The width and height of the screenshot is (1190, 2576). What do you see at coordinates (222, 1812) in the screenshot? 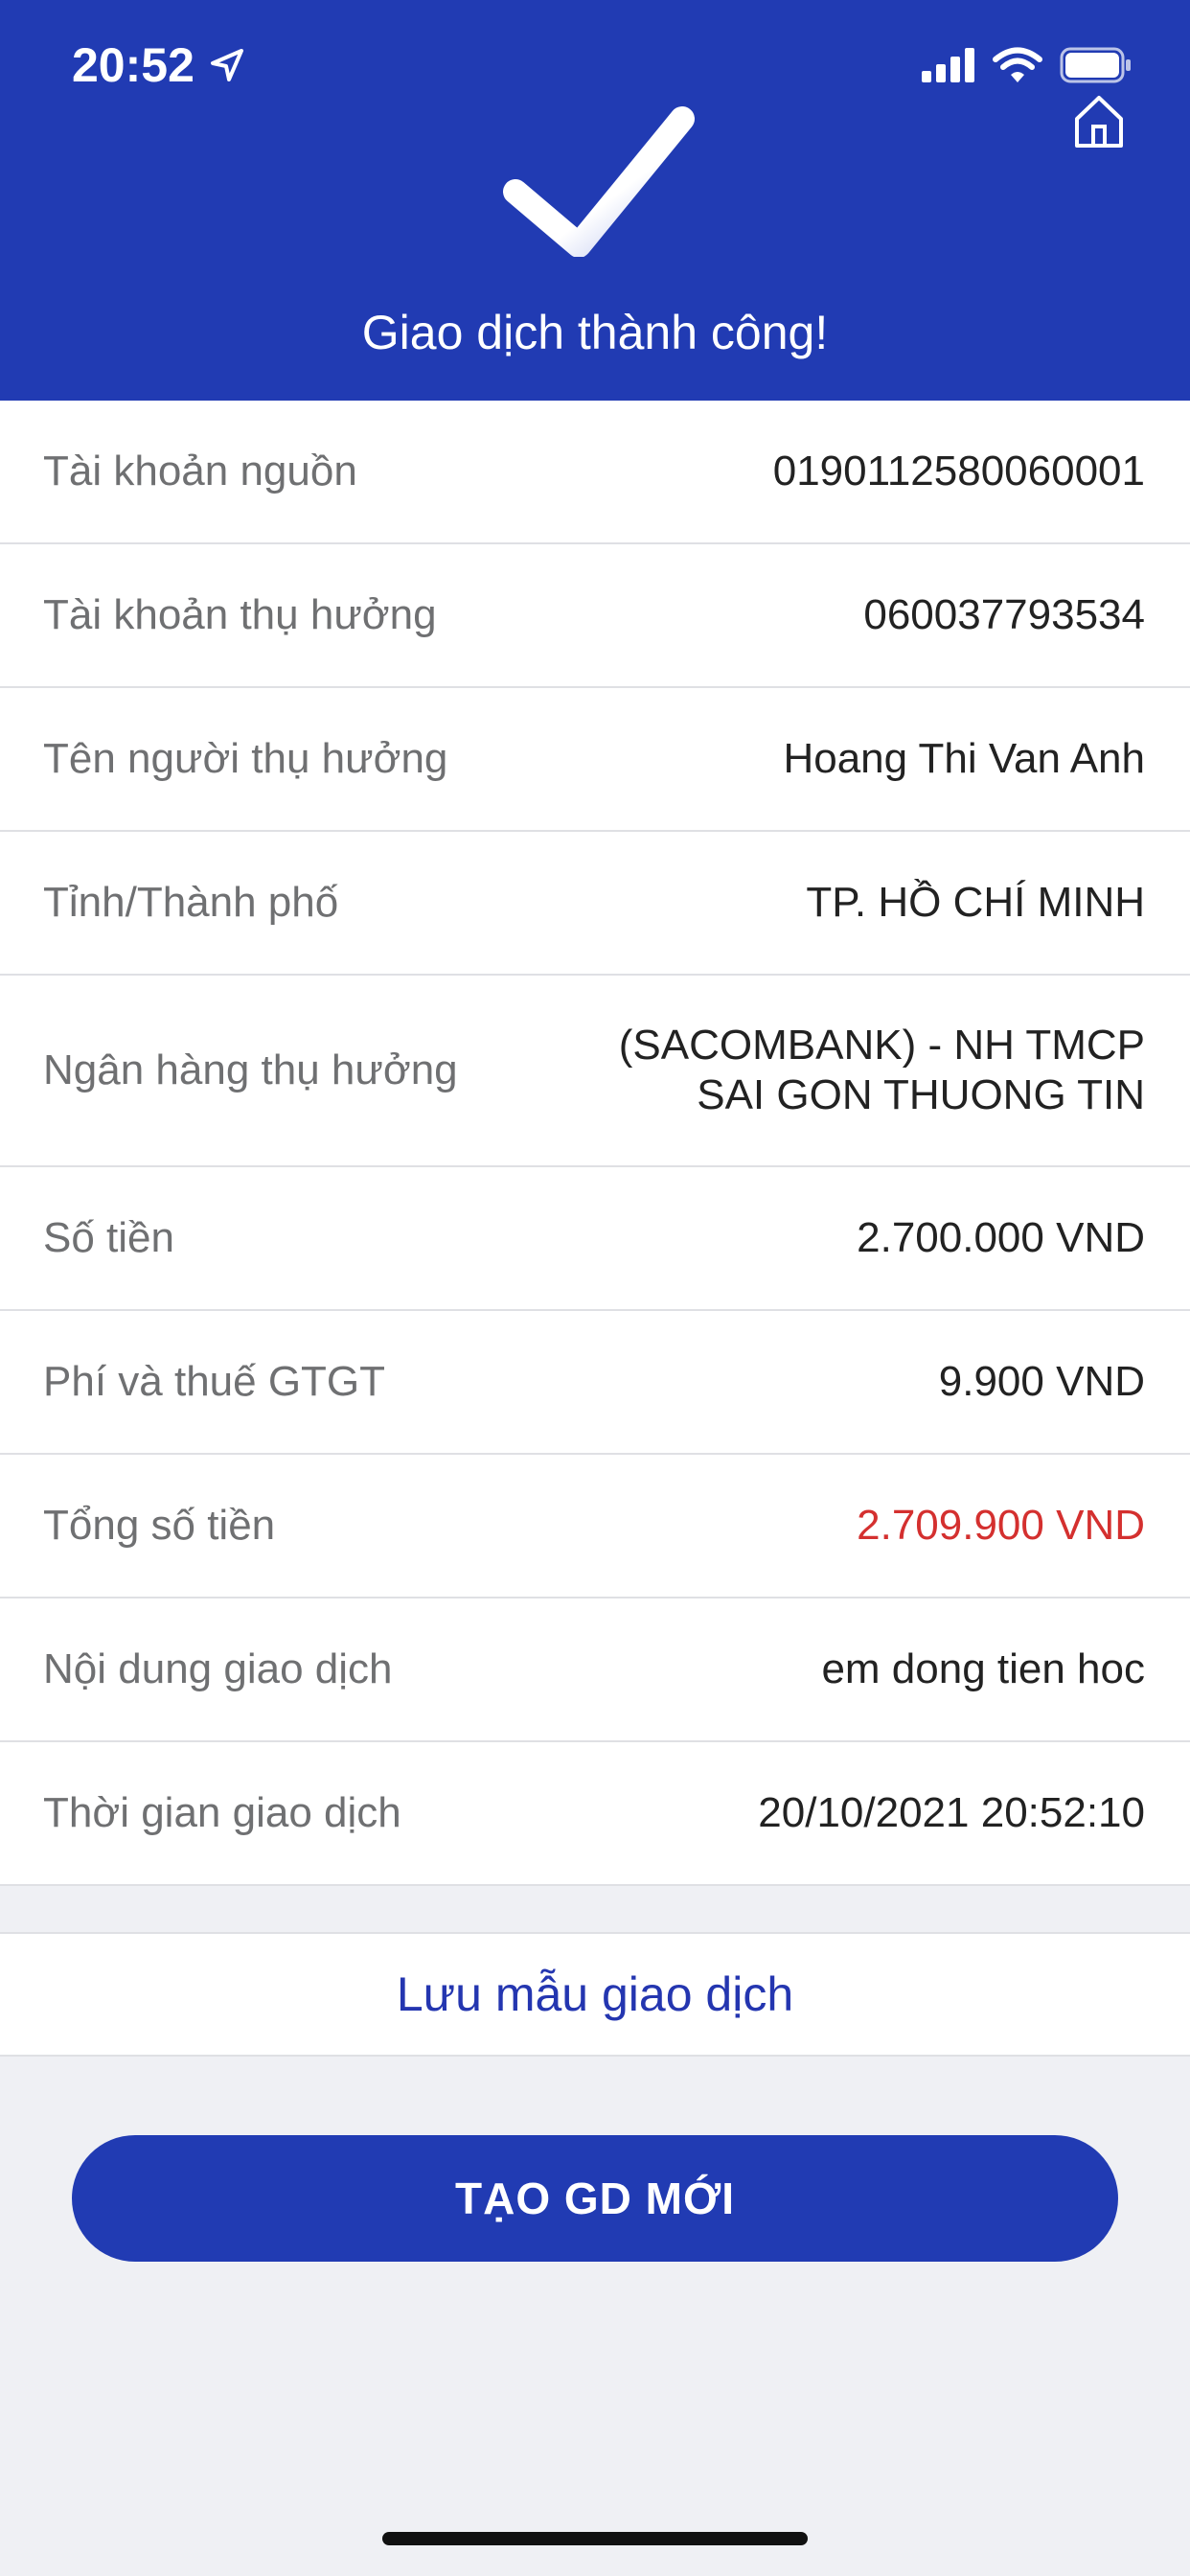
I see `detail-label: Thời gian giao dịch` at bounding box center [222, 1812].